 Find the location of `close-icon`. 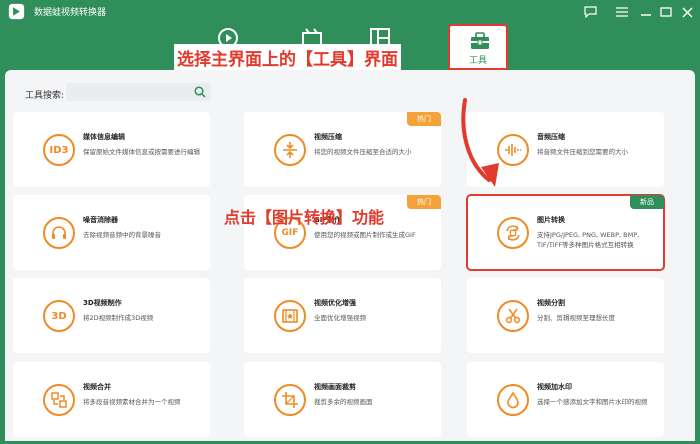

close-icon is located at coordinates (687, 12).